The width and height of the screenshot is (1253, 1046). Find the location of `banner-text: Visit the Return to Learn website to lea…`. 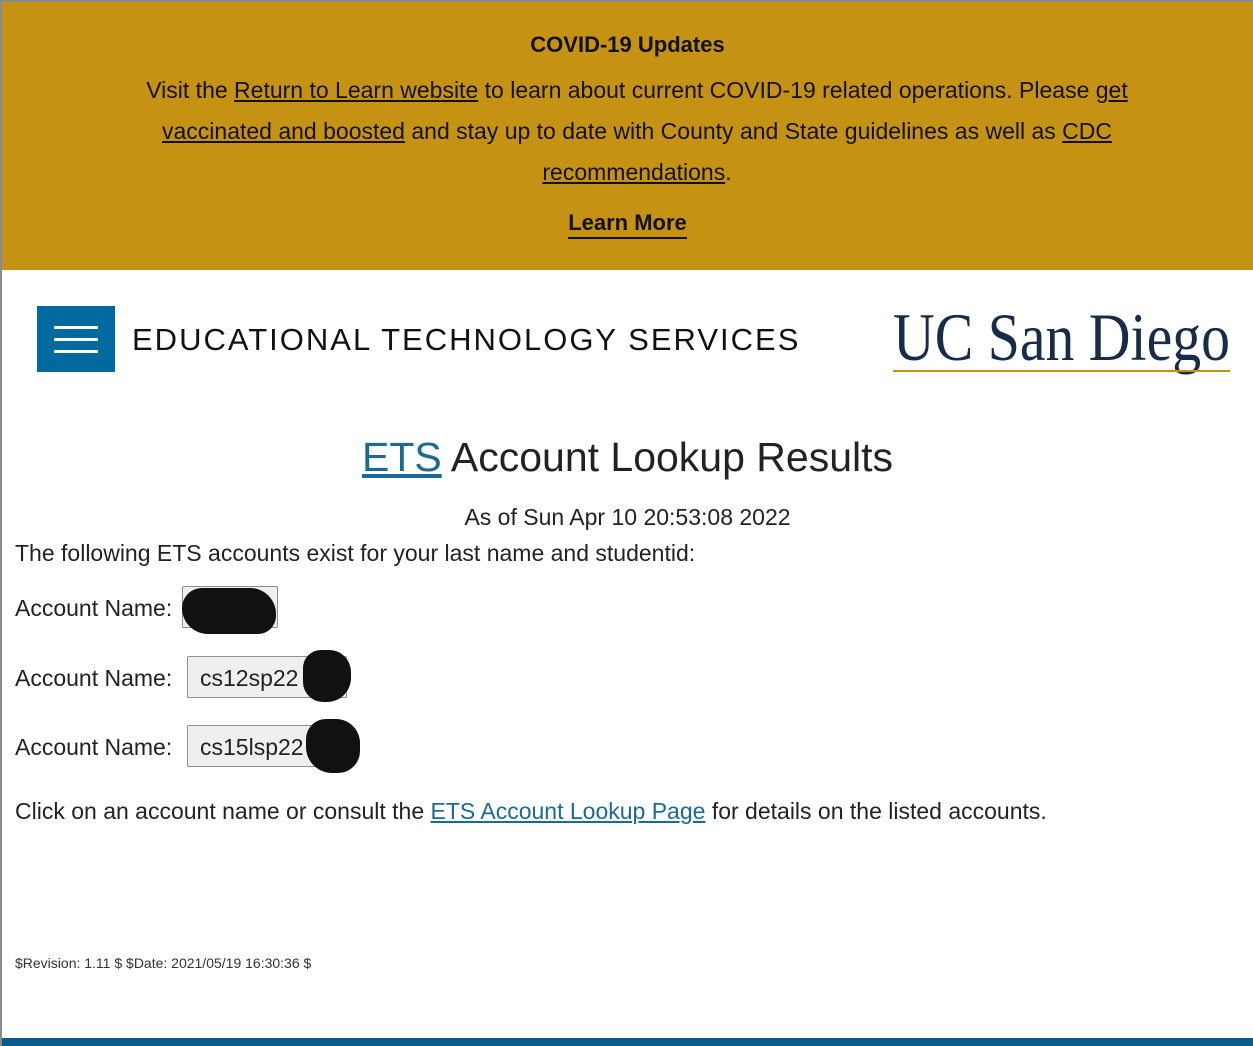

banner-text: Visit the Return to Learn website to lea… is located at coordinates (637, 131).